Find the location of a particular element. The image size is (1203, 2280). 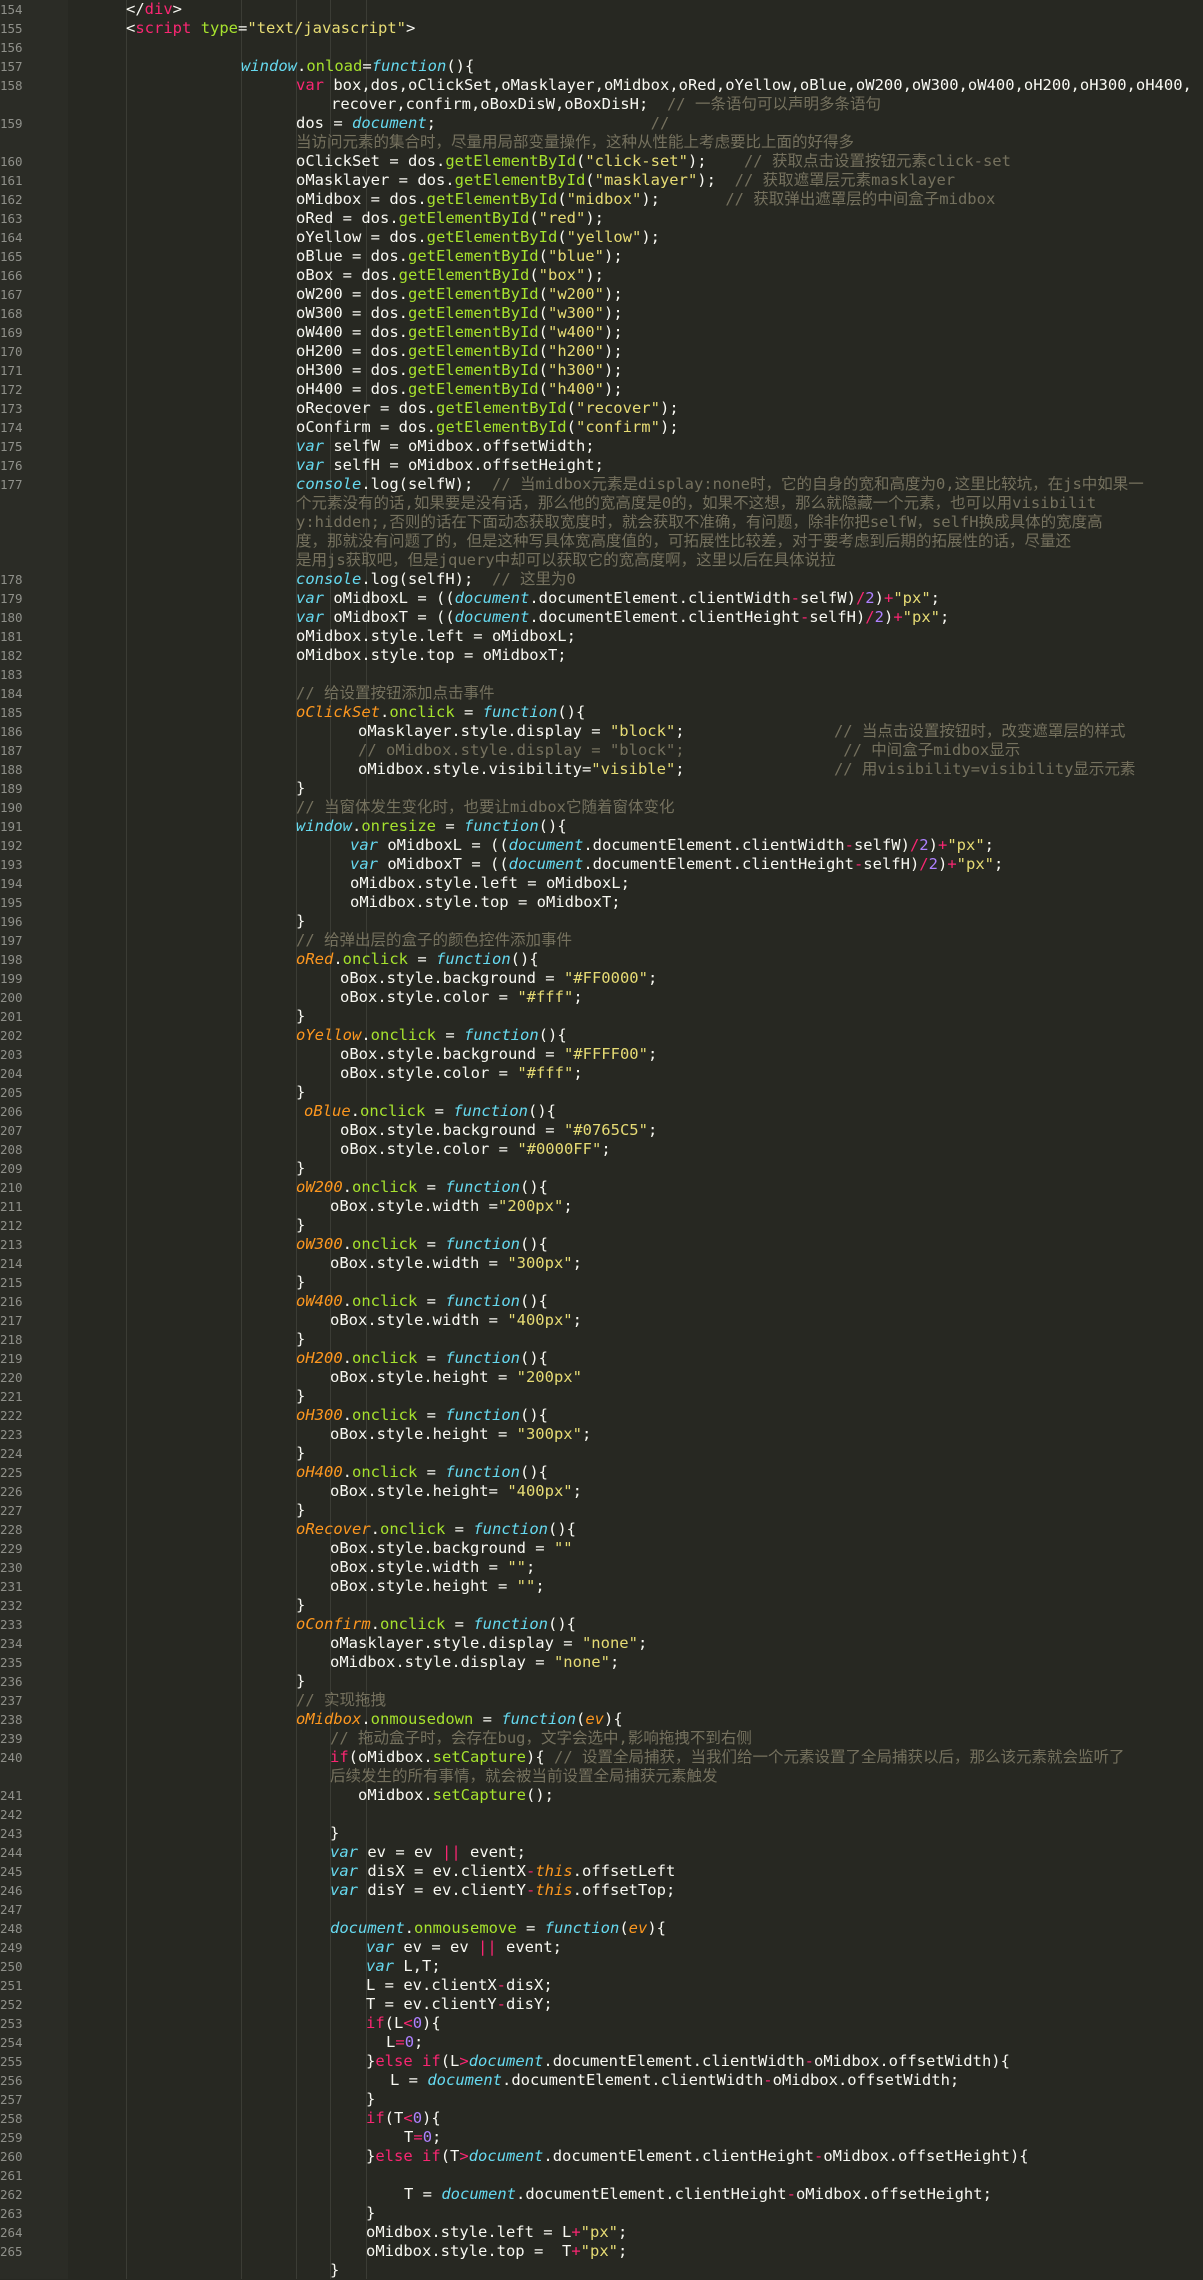

code-line: 181 oMidbox.style.left = oMidboxL; is located at coordinates (601, 636).